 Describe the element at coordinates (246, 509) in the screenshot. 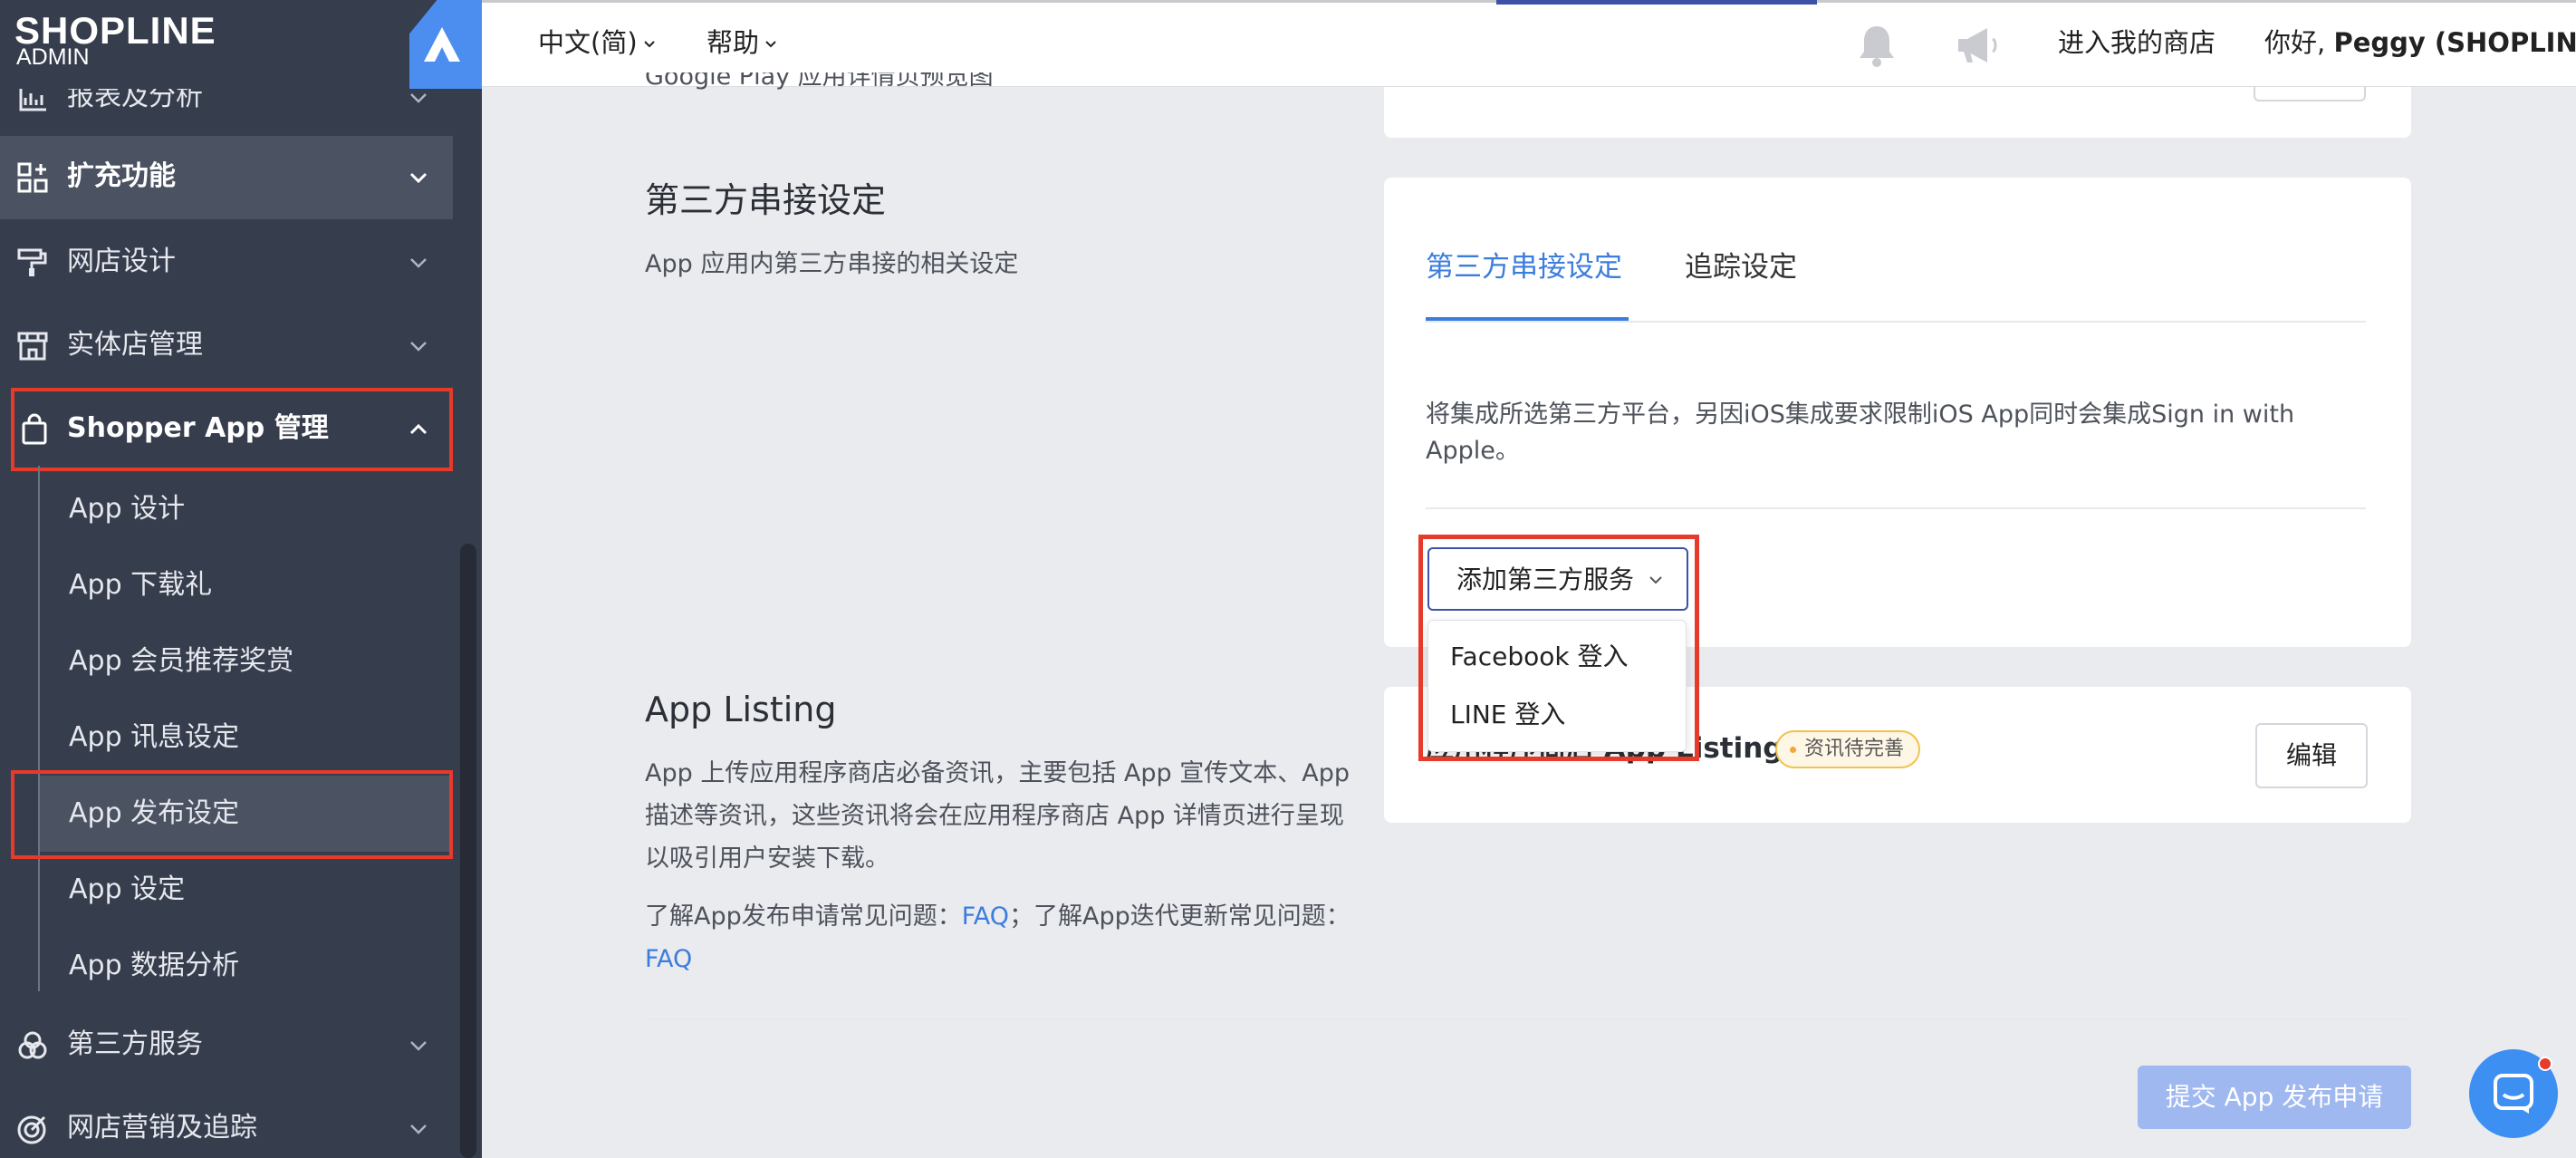

I see `sidebar-subitem-app-design: App 设计` at that location.